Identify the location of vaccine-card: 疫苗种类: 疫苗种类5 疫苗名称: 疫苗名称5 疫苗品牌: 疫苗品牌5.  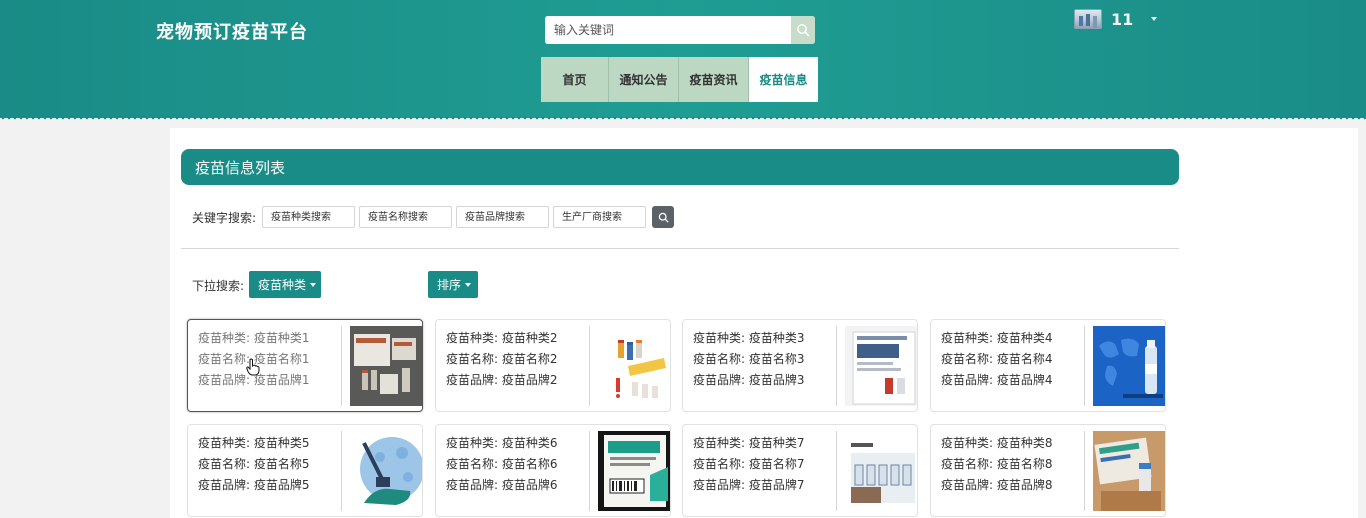
(305, 470).